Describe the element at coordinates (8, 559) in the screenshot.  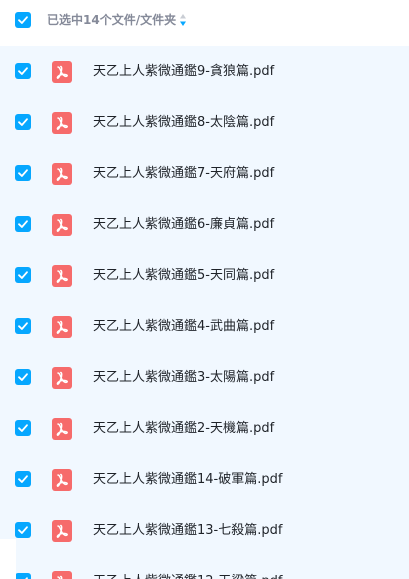
I see `panel-edge` at that location.